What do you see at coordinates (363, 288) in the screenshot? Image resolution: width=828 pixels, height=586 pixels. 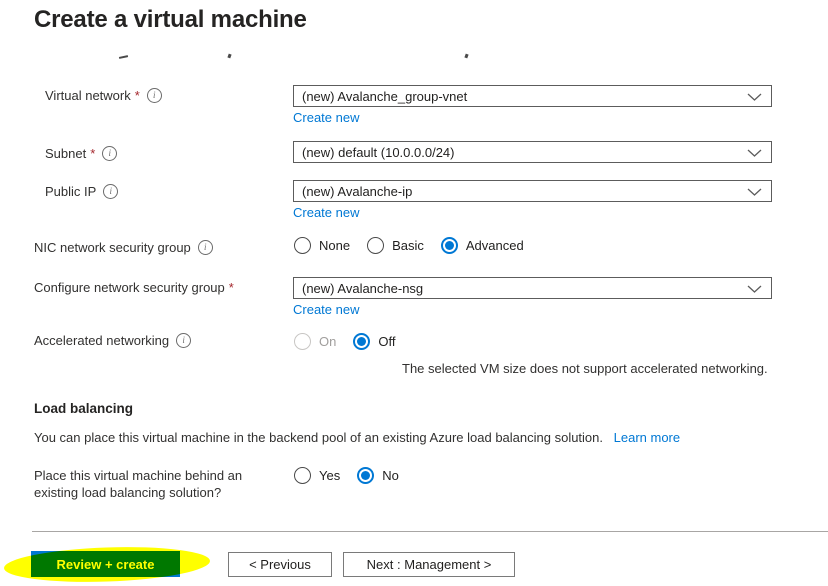 I see `configure-nsg-value: (new) Avalanche-nsg` at bounding box center [363, 288].